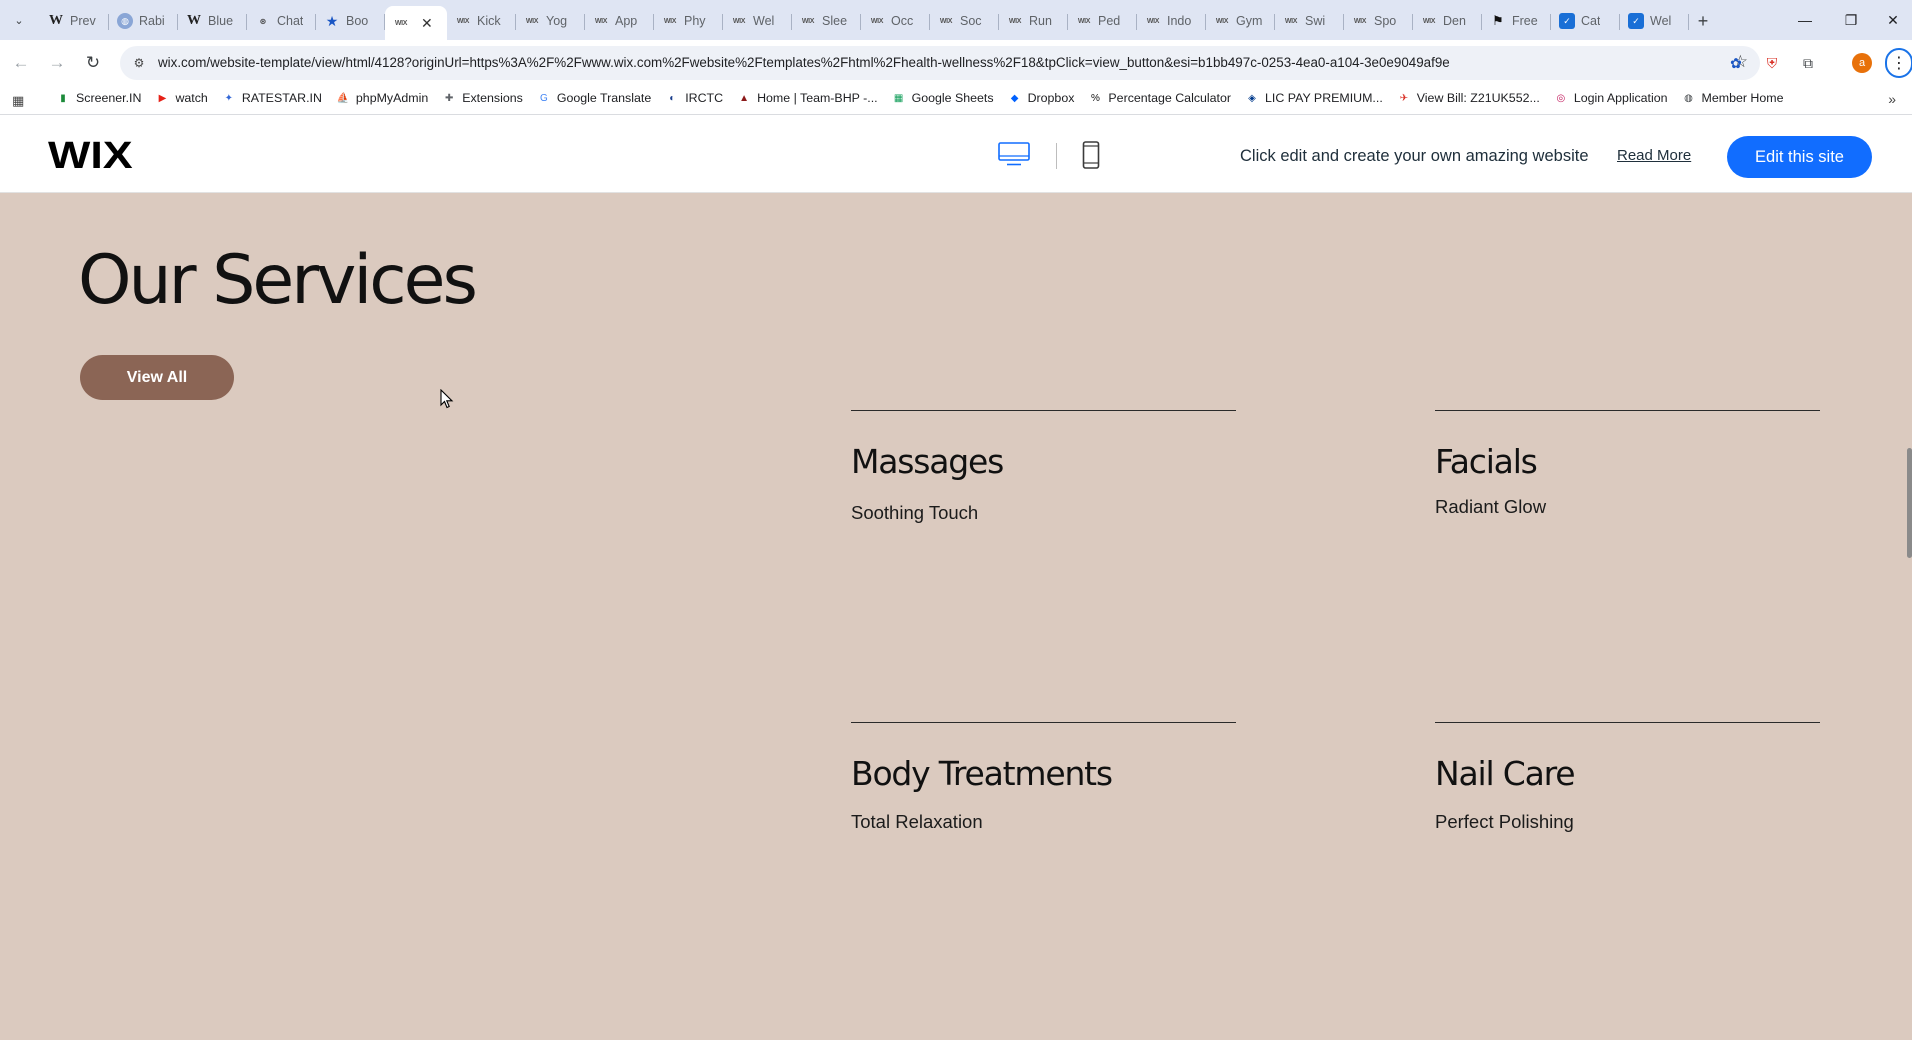 The width and height of the screenshot is (1912, 1040). What do you see at coordinates (416, 23) in the screenshot?
I see `browser-tab: WIX ✕` at bounding box center [416, 23].